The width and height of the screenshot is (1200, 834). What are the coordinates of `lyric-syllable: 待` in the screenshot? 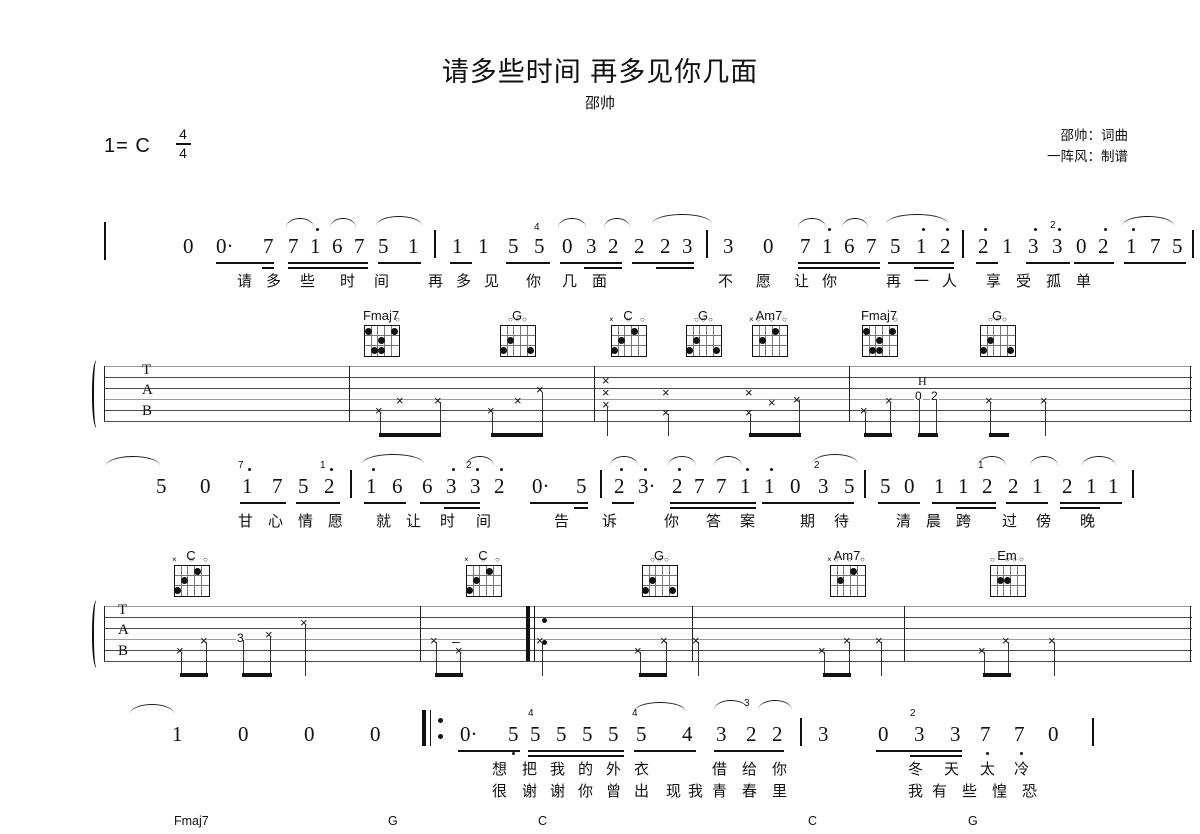 It's located at (842, 521).